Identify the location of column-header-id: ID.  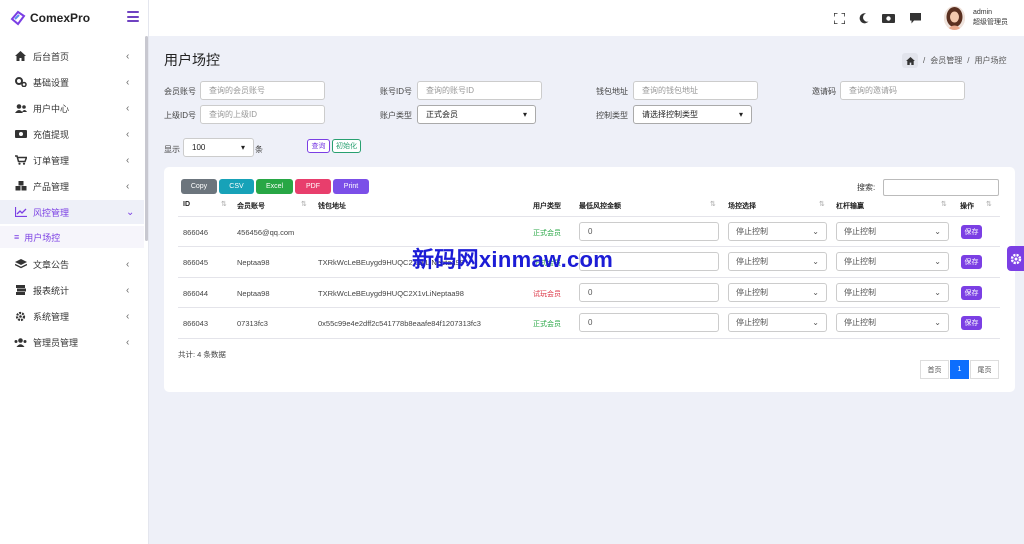
(186, 204).